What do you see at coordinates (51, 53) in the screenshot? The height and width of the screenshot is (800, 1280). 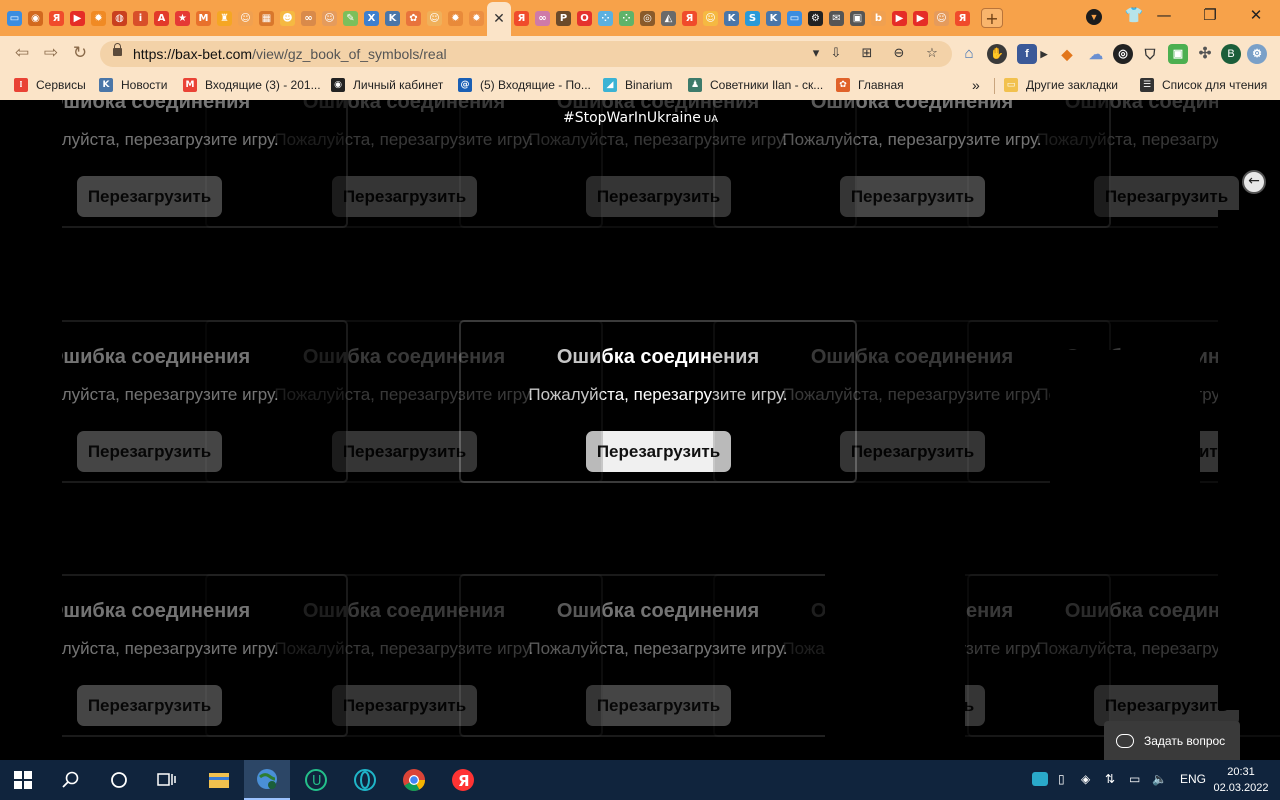 I see `forward-icon: ⇨` at bounding box center [51, 53].